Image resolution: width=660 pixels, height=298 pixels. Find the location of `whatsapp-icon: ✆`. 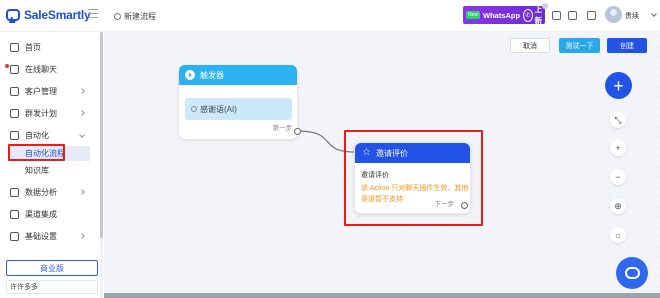

whatsapp-icon: ✆ is located at coordinates (528, 15).